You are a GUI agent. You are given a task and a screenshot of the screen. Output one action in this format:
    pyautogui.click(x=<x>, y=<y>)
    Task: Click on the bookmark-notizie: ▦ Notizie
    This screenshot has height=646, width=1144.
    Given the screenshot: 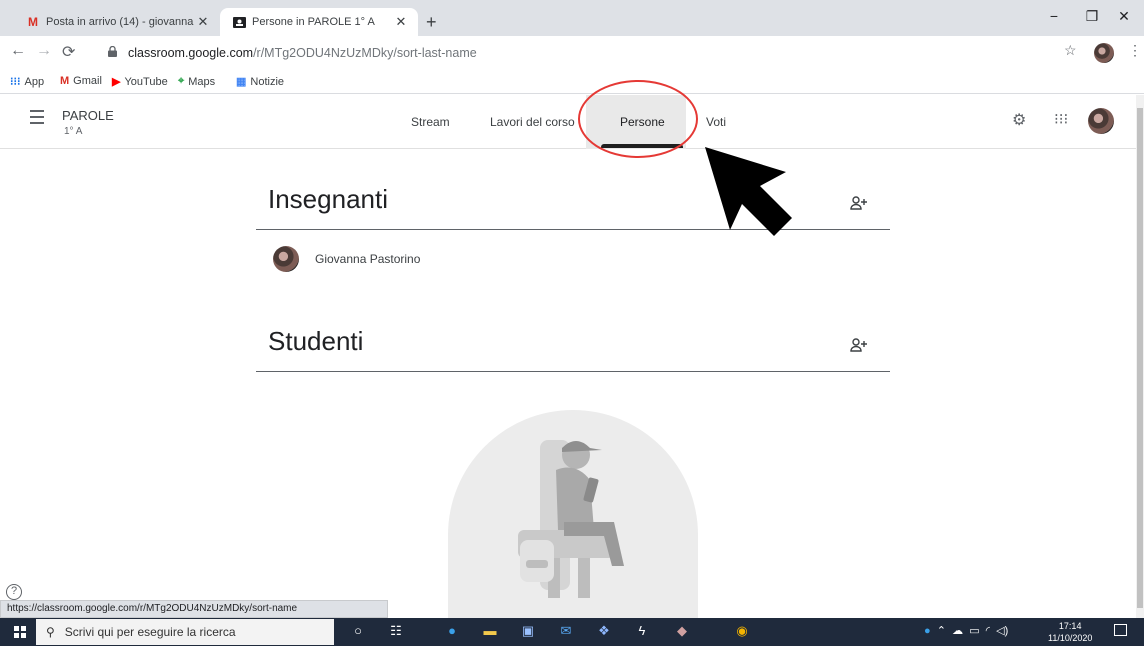 What is the action you would take?
    pyautogui.click(x=260, y=82)
    